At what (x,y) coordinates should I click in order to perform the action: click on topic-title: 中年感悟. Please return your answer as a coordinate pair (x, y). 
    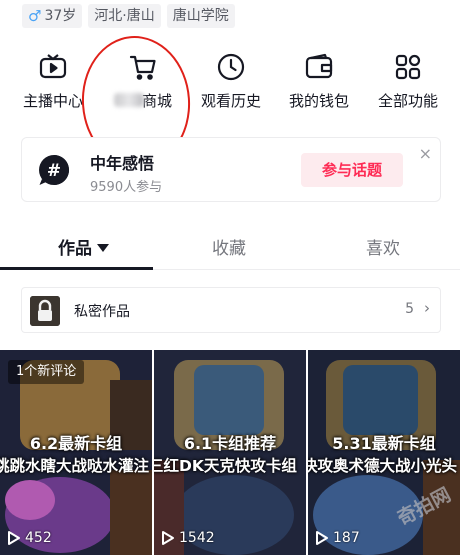
    Looking at the image, I should click on (122, 163).